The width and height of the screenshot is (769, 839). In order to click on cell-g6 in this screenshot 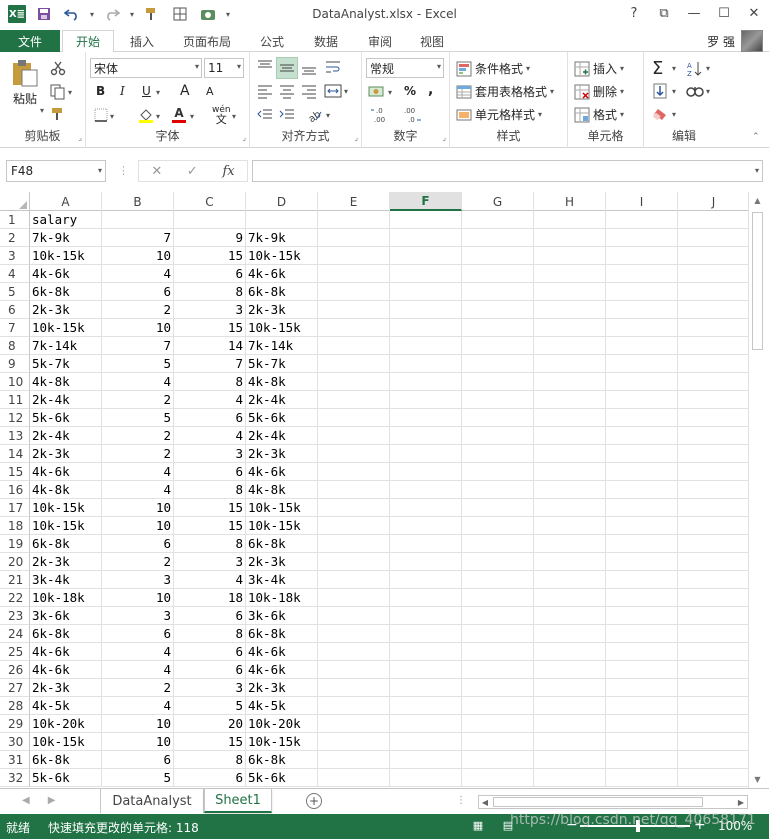, I will do `click(498, 310)`.